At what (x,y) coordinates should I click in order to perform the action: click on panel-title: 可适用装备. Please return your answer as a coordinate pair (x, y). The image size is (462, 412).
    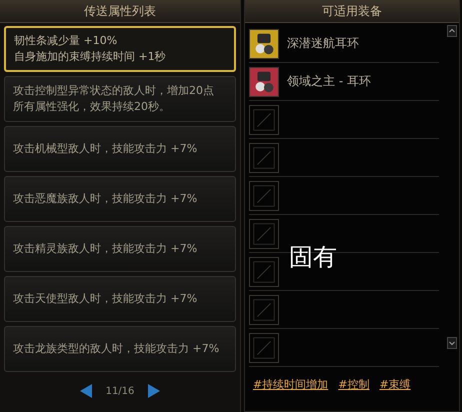
    Looking at the image, I should click on (352, 11).